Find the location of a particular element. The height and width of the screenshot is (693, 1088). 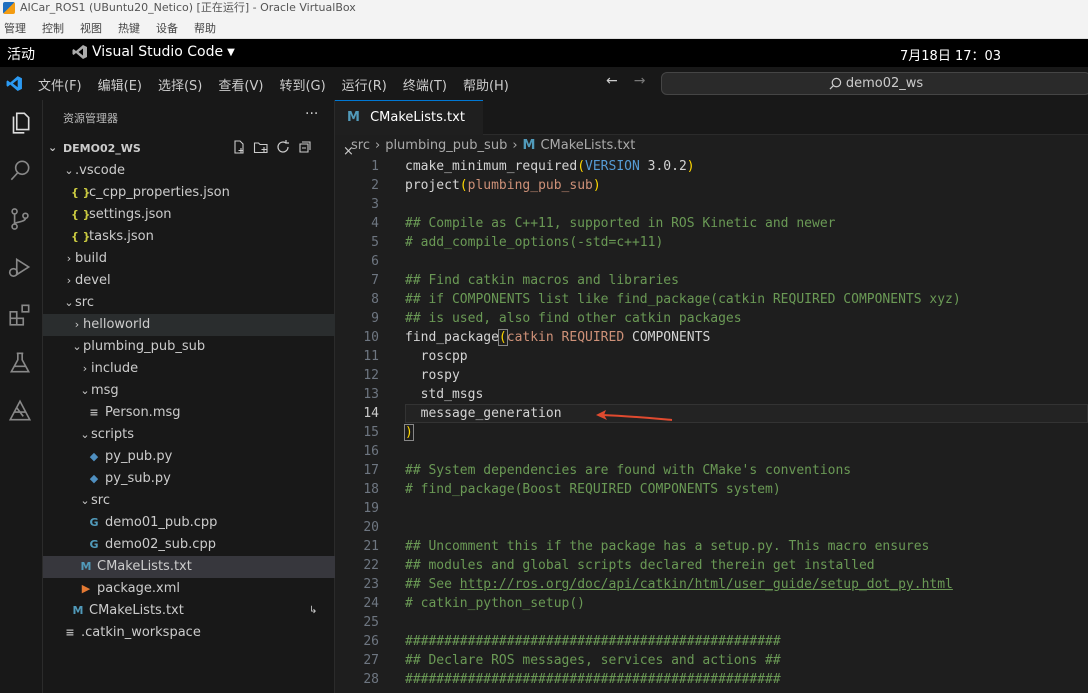

explorer-icon is located at coordinates (20, 123).